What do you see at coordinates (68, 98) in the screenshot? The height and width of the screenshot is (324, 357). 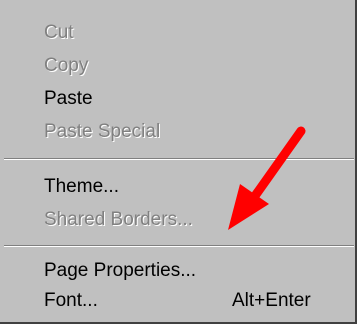 I see `menu-item-label: Paste` at bounding box center [68, 98].